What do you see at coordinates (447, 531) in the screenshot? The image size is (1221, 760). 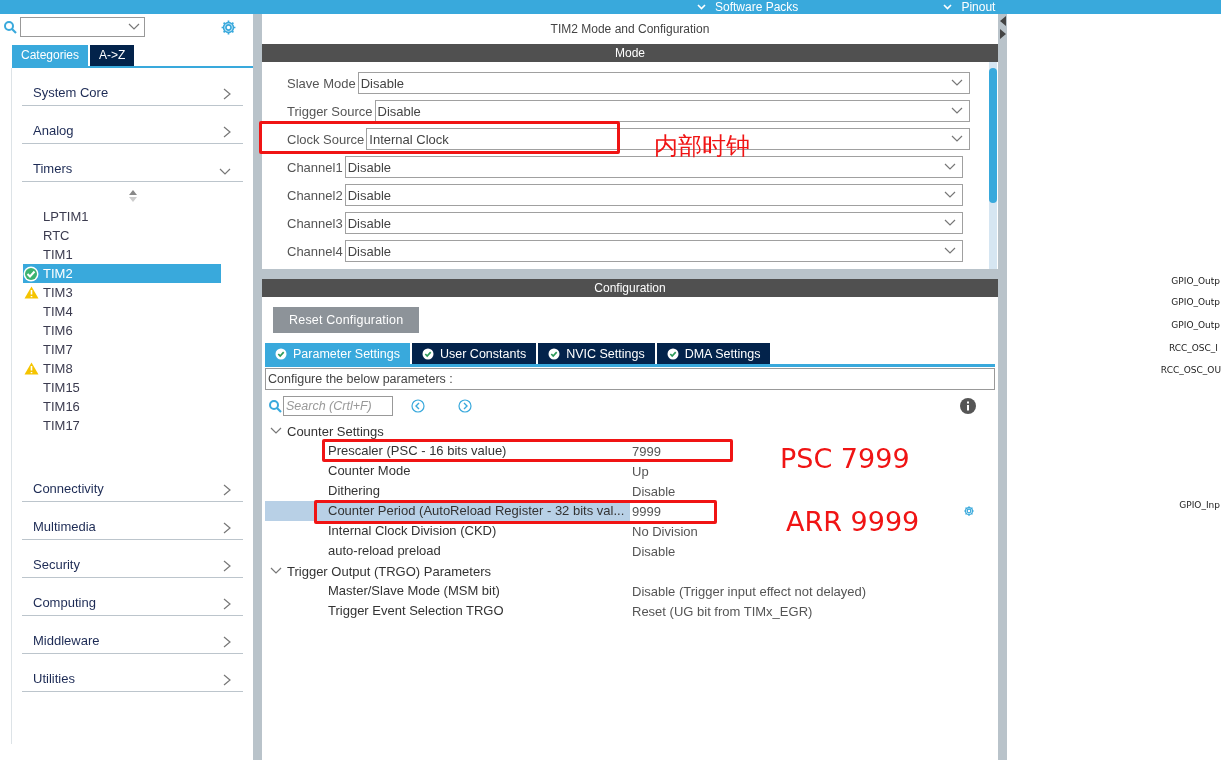 I see `parameter-name: Internal Clock Division (CKD)` at bounding box center [447, 531].